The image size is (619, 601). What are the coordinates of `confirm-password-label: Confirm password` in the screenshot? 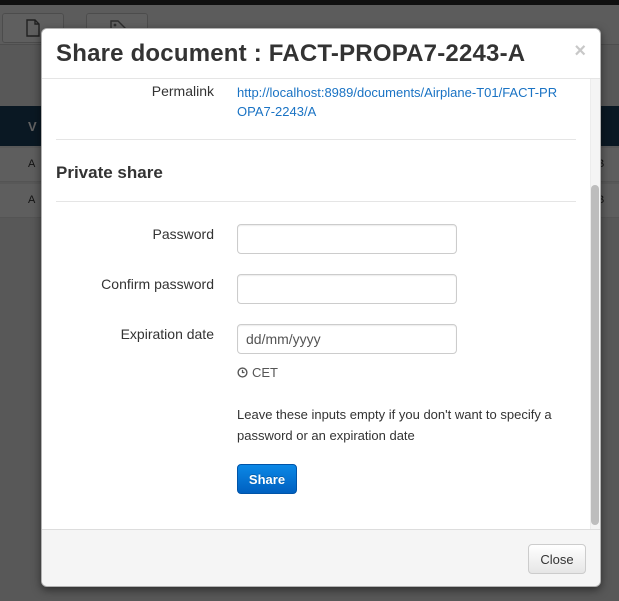 It's located at (157, 284).